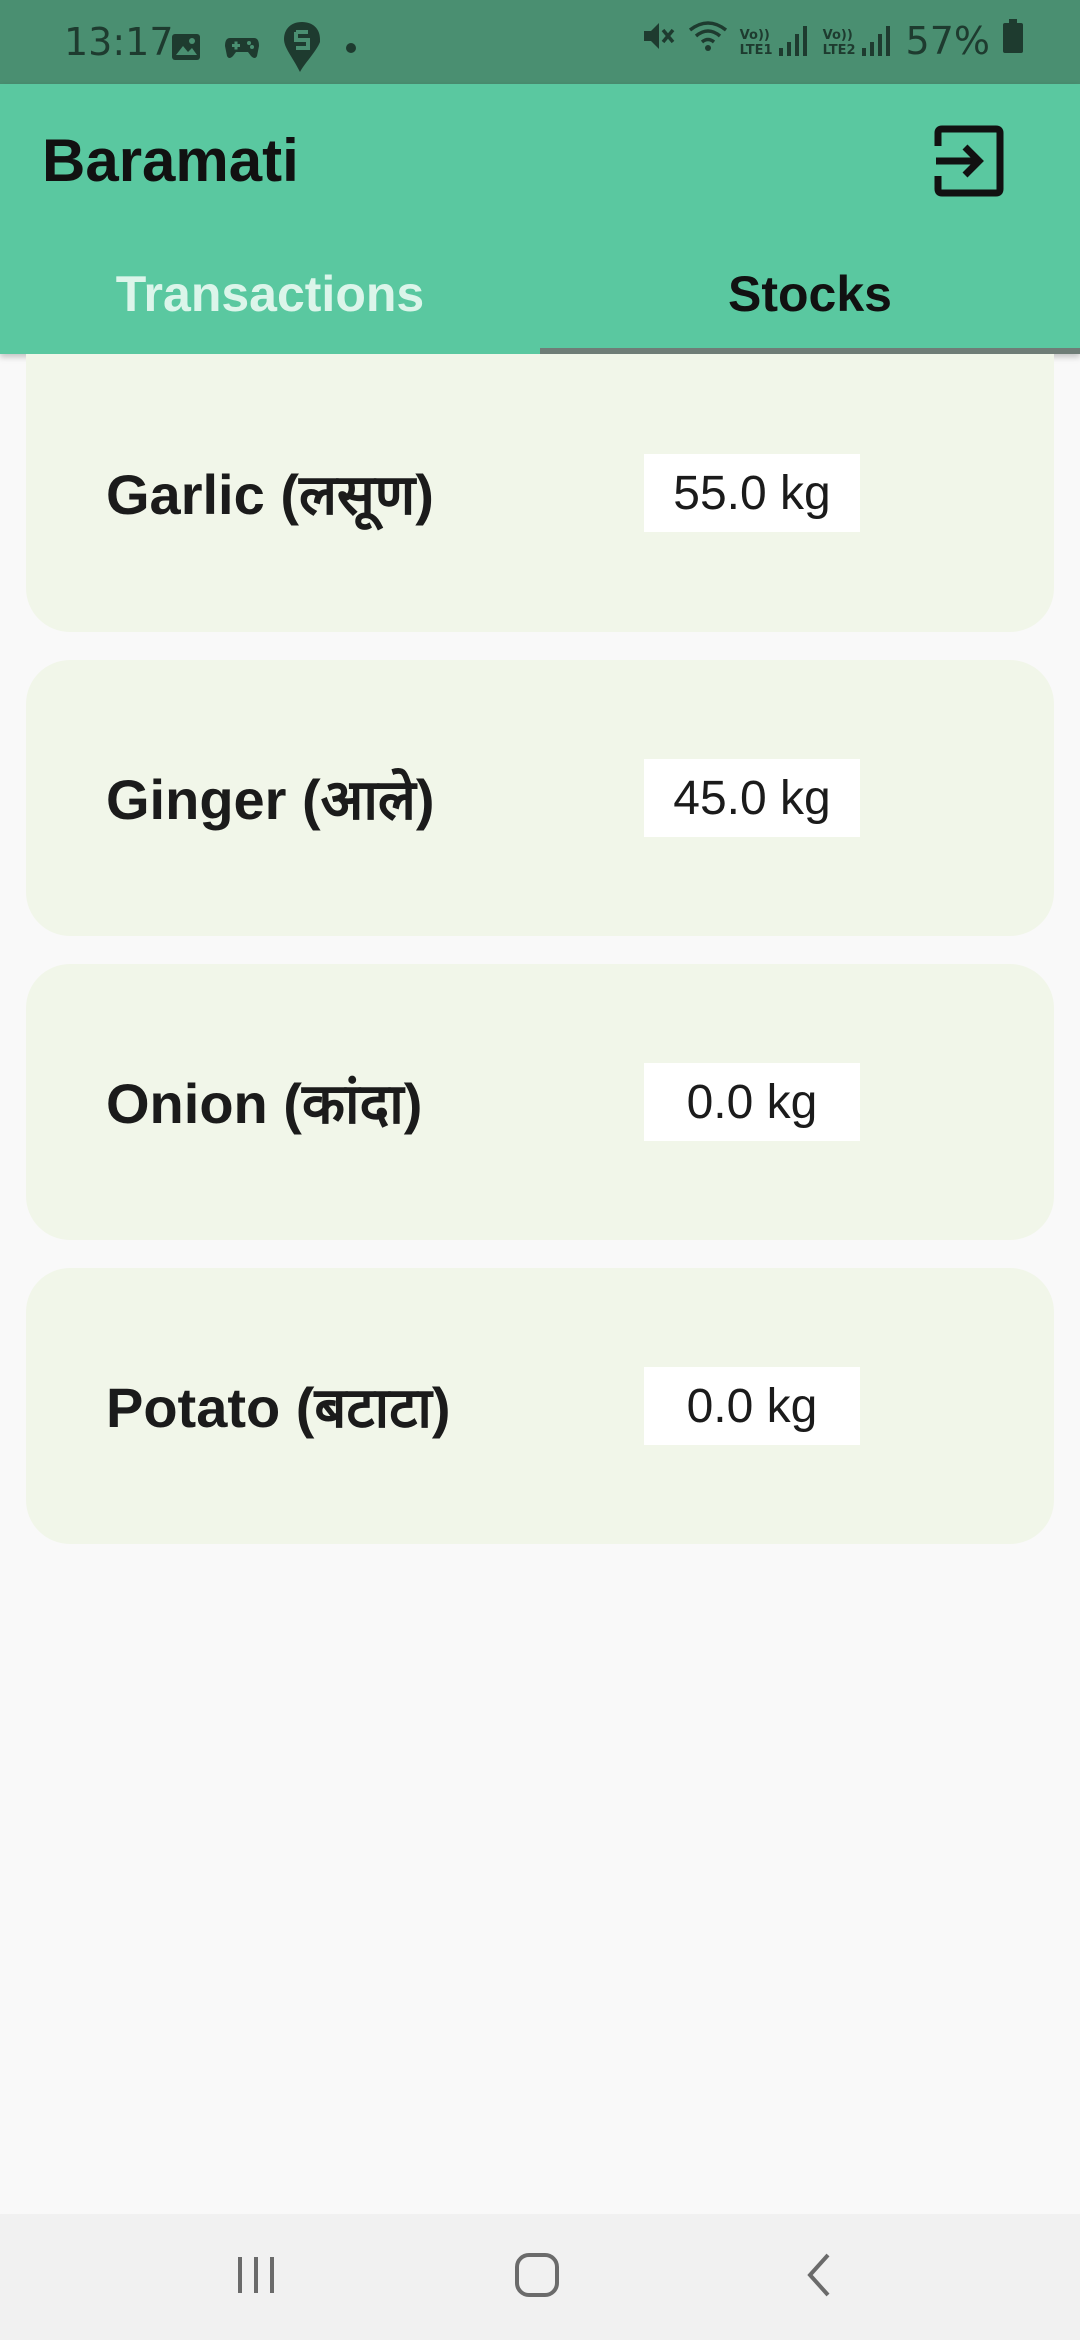 The height and width of the screenshot is (2340, 1080). I want to click on wifi-calling-icon, so click(708, 40).